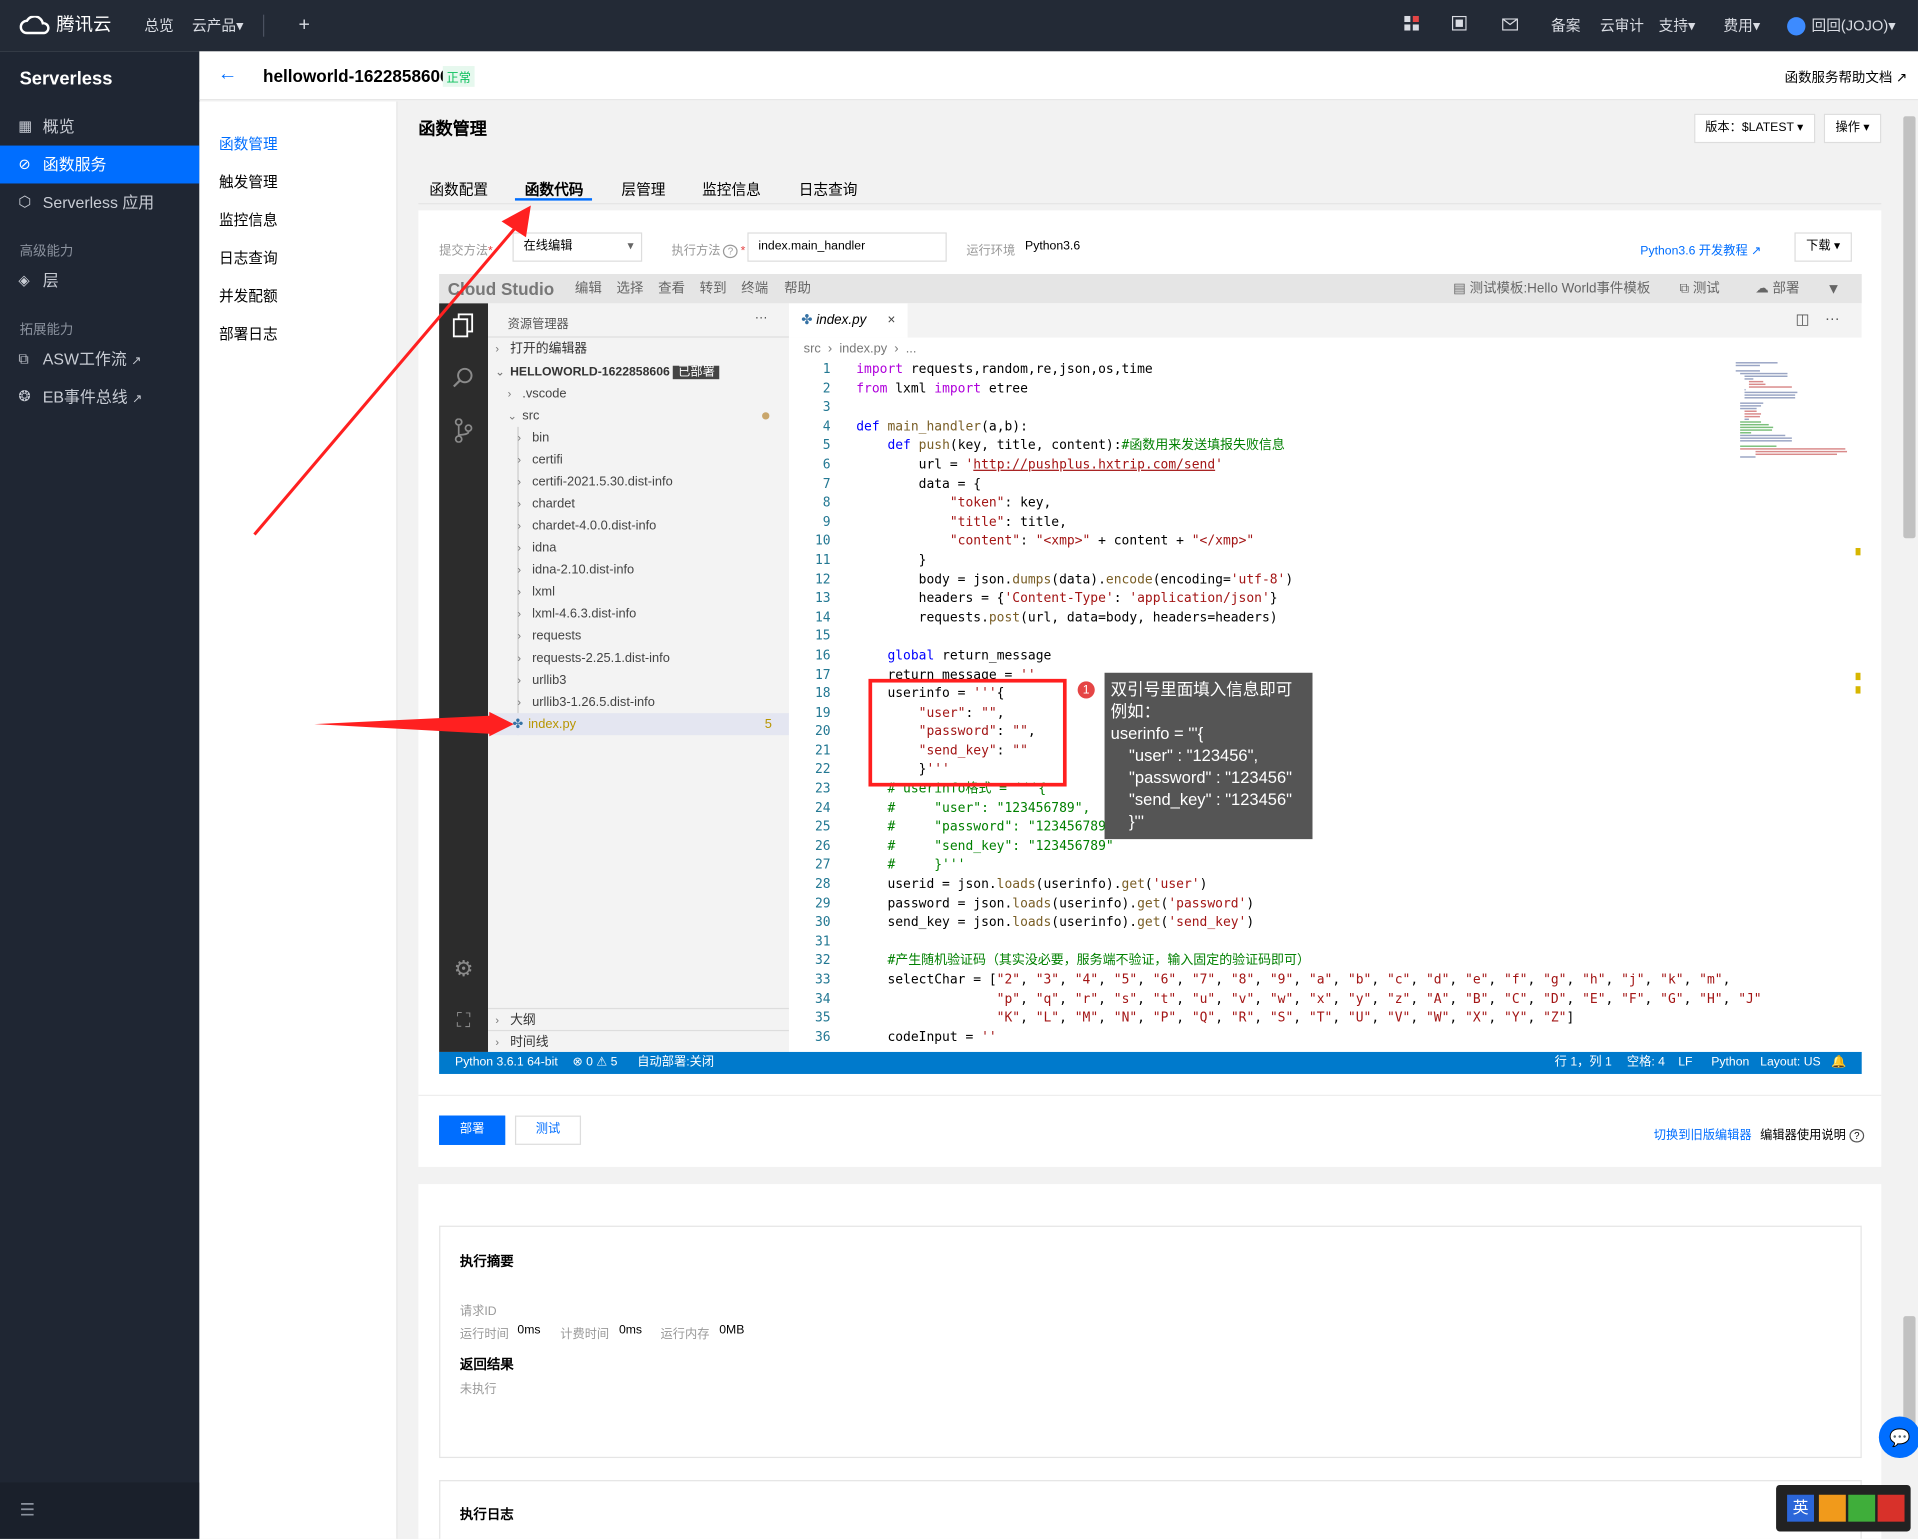 The width and height of the screenshot is (1918, 1539). What do you see at coordinates (539, 460) in the screenshot?
I see `tree-item: › certifi` at bounding box center [539, 460].